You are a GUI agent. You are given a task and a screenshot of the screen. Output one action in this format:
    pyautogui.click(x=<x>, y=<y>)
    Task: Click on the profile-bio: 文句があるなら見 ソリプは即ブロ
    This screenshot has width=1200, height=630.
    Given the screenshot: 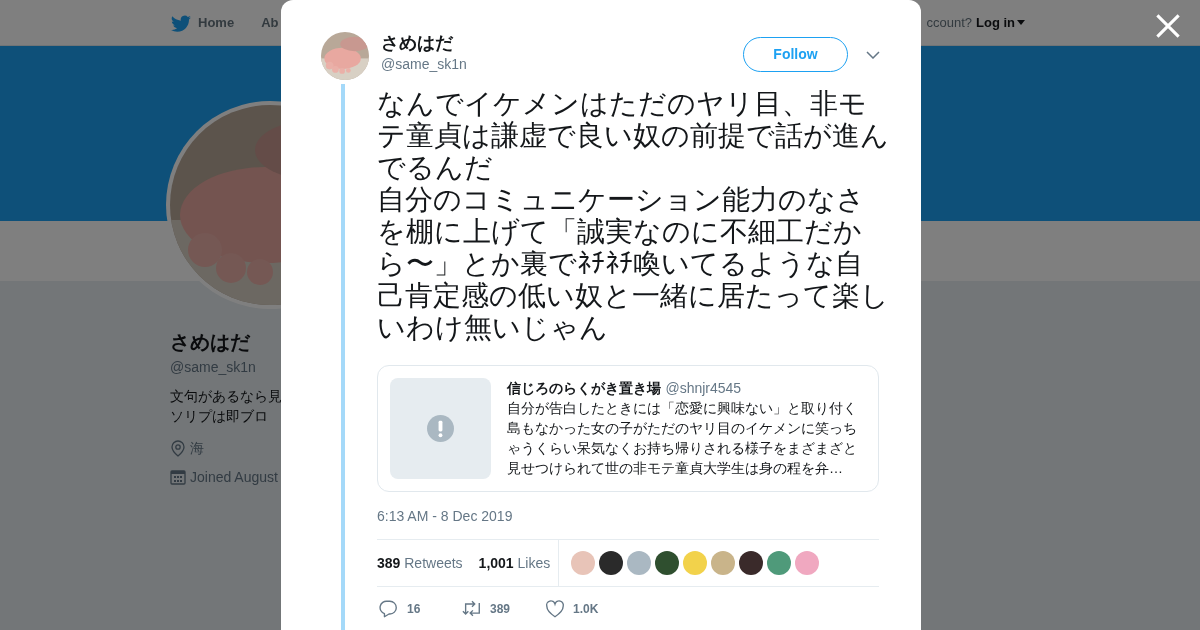 What is the action you would take?
    pyautogui.click(x=226, y=406)
    